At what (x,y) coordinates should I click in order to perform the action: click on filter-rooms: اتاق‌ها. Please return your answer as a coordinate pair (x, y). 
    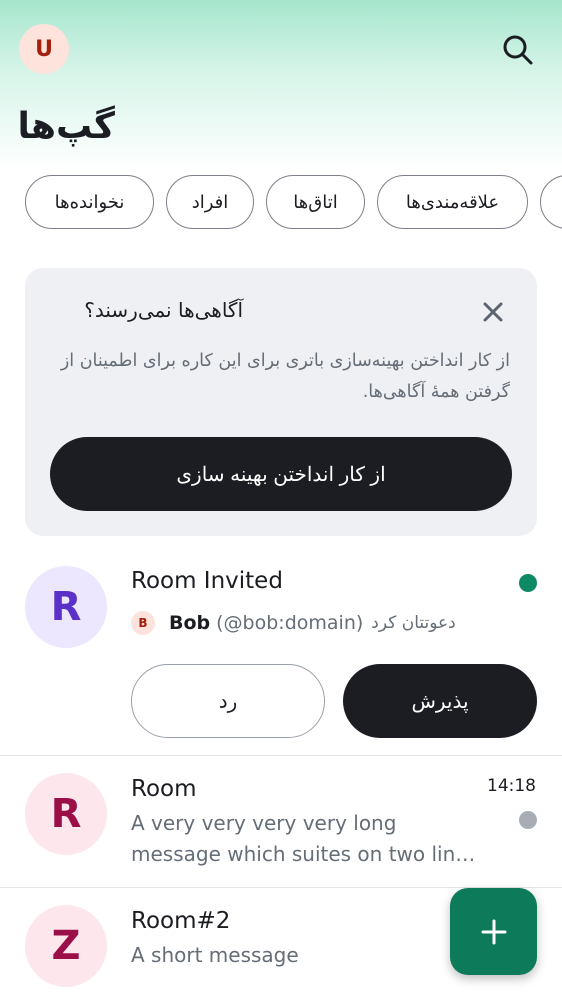
    Looking at the image, I should click on (315, 202).